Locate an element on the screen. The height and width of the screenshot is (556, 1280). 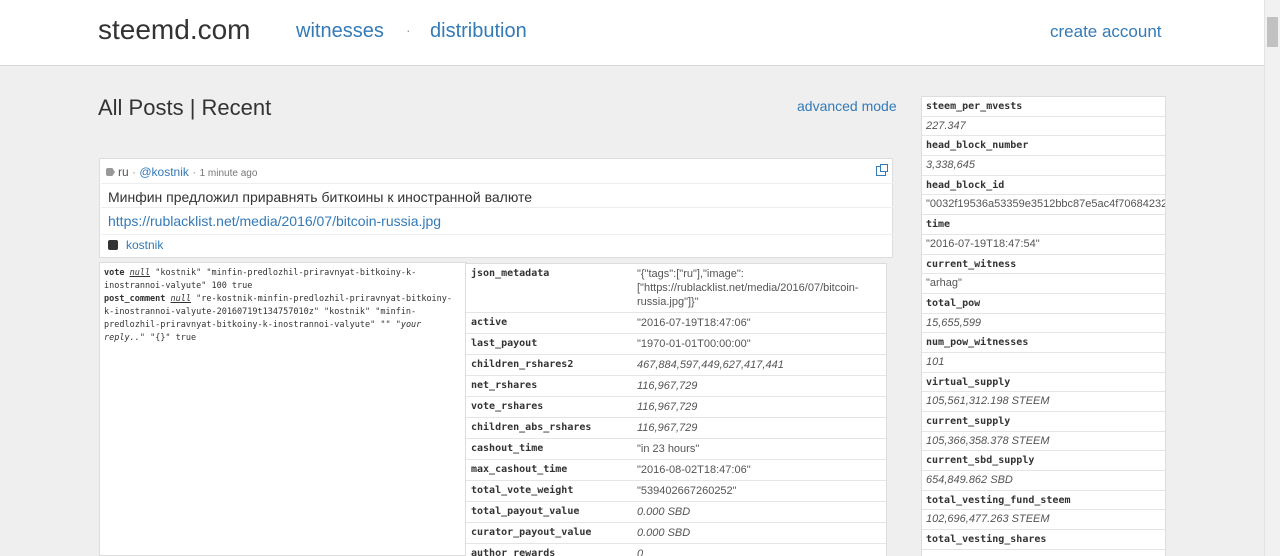
detail-key: cashout_time is located at coordinates (507, 448).